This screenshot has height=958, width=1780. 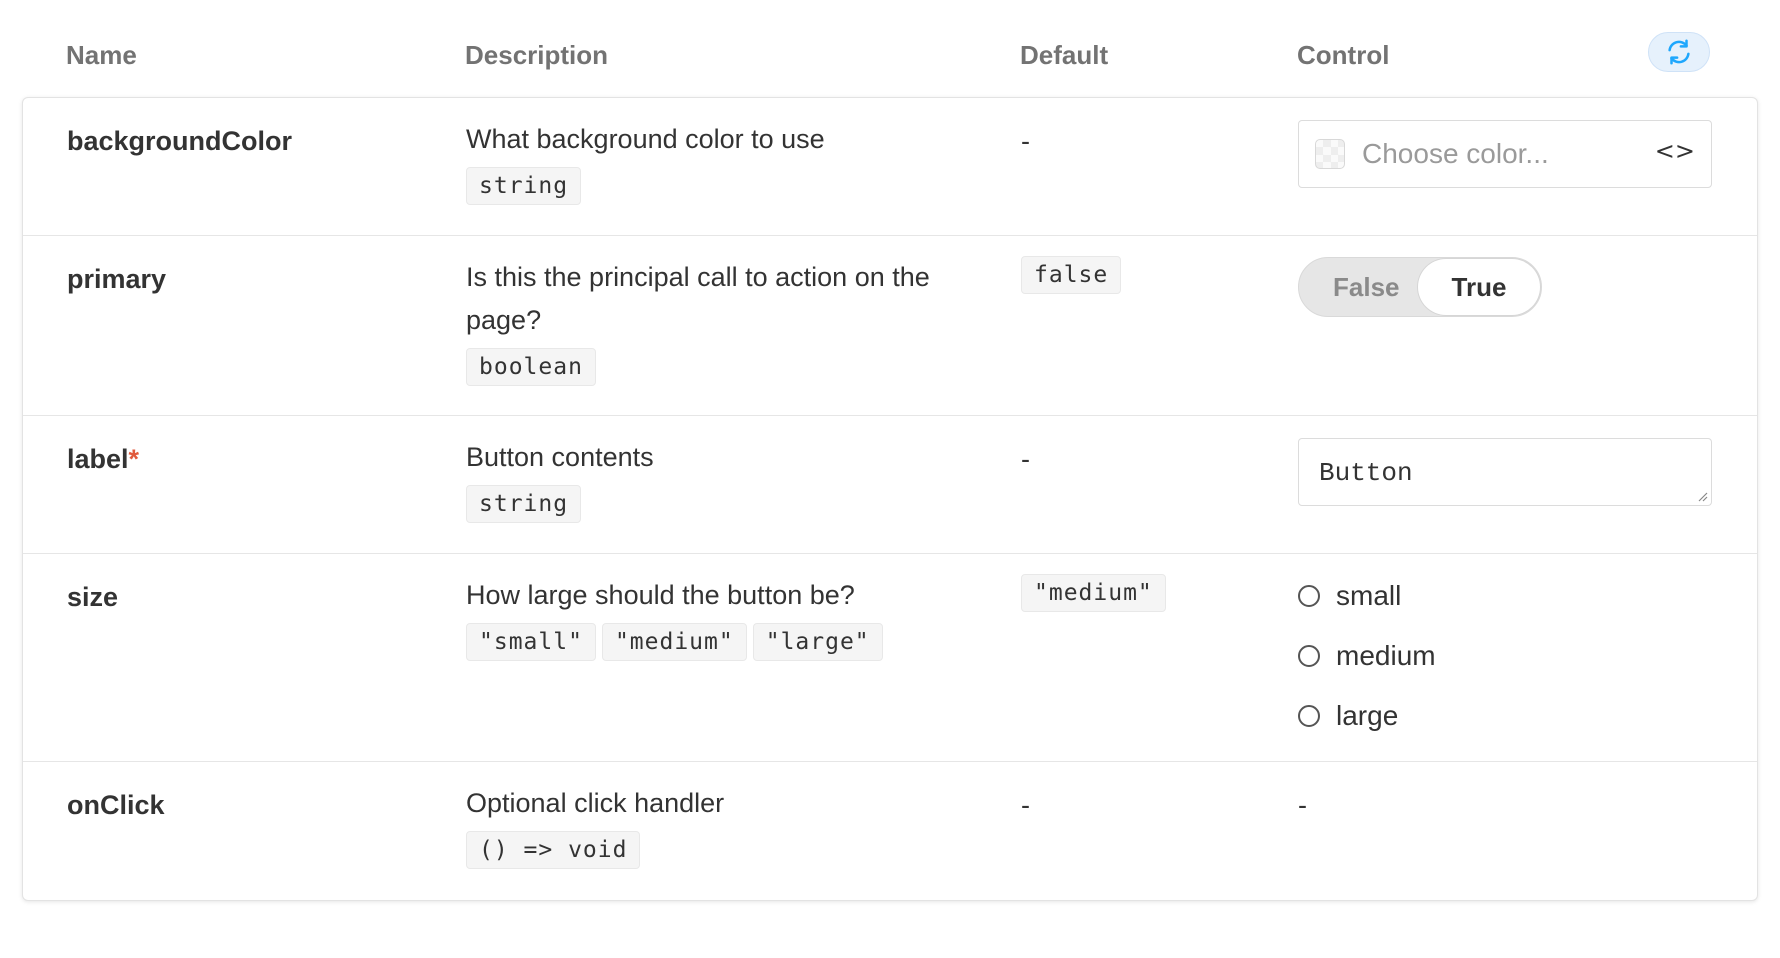 I want to click on prop-description: What background color to use string, so click(x=726, y=162).